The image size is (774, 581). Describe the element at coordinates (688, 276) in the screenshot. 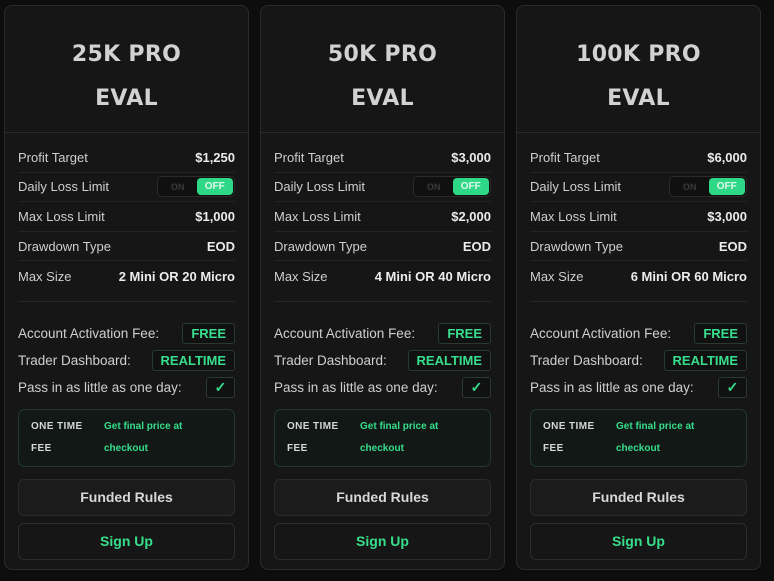

I see `spec-value: 6 Mini OR 60 Micro` at that location.